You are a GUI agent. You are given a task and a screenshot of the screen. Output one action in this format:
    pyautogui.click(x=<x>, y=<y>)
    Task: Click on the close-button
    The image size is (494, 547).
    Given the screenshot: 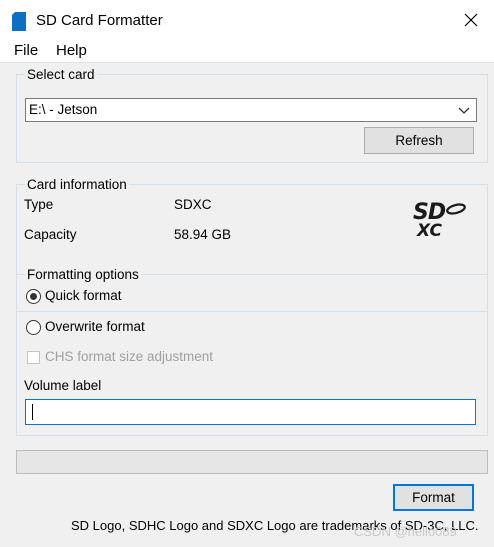 What is the action you would take?
    pyautogui.click(x=471, y=20)
    